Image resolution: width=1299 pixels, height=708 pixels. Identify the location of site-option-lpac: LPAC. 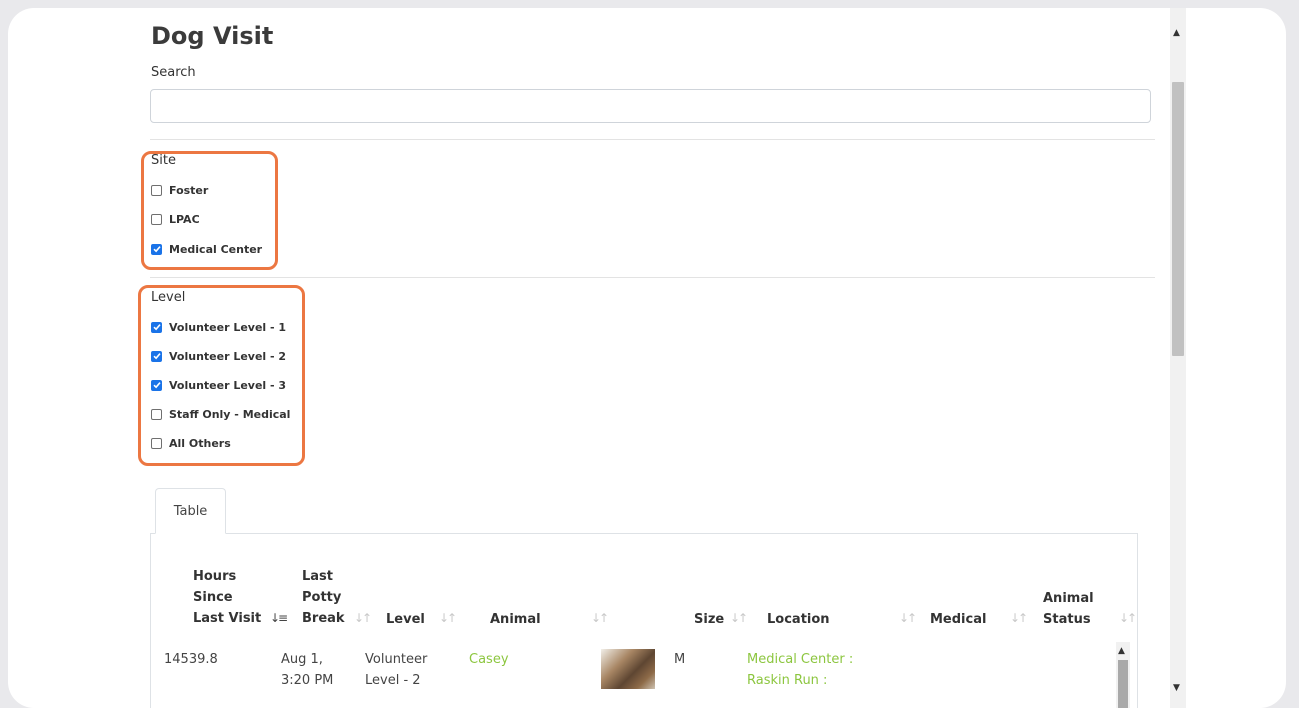
(175, 219).